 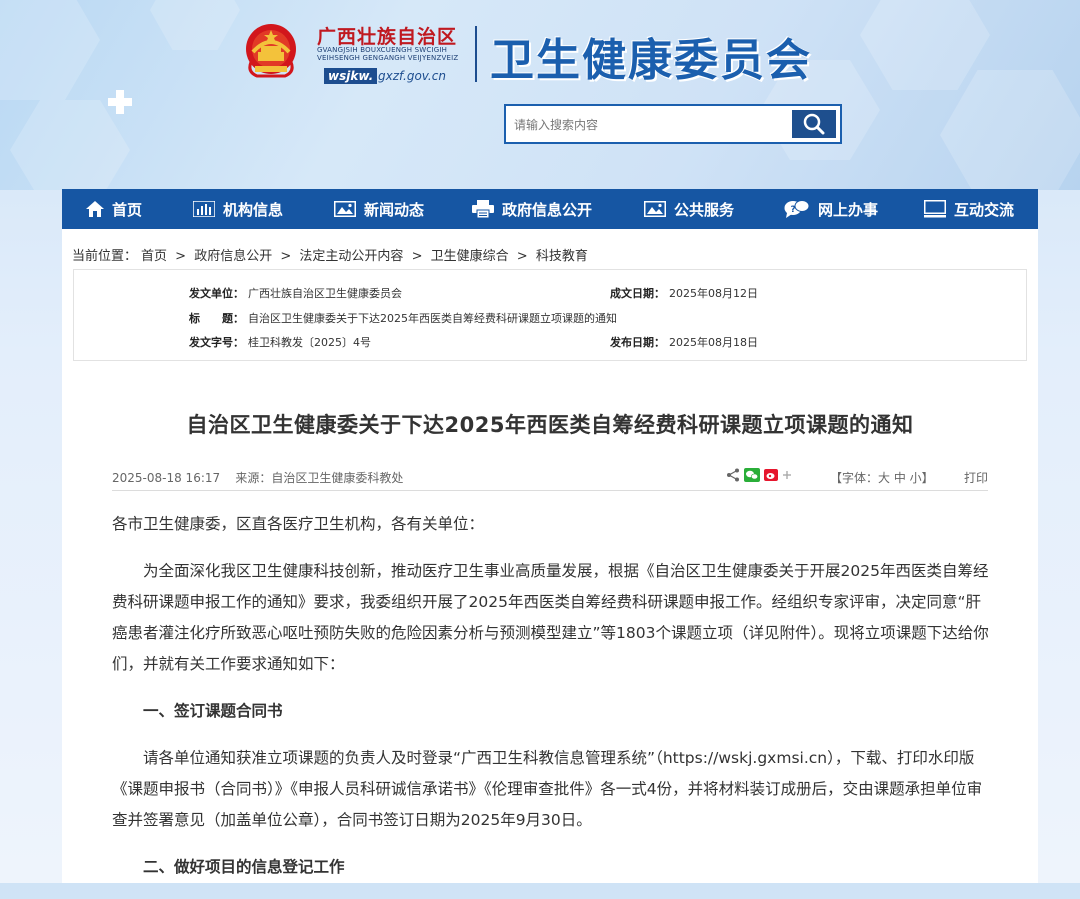 I want to click on nav-item-home: 首页, so click(x=114, y=209).